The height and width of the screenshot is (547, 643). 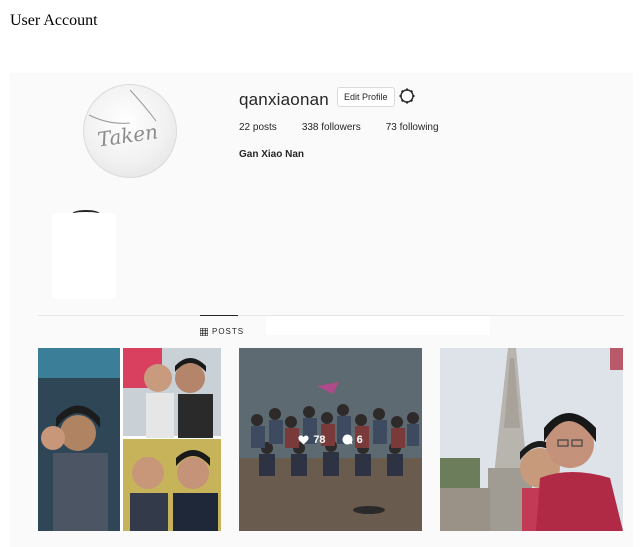 What do you see at coordinates (312, 439) in the screenshot?
I see `likes-stat: 78` at bounding box center [312, 439].